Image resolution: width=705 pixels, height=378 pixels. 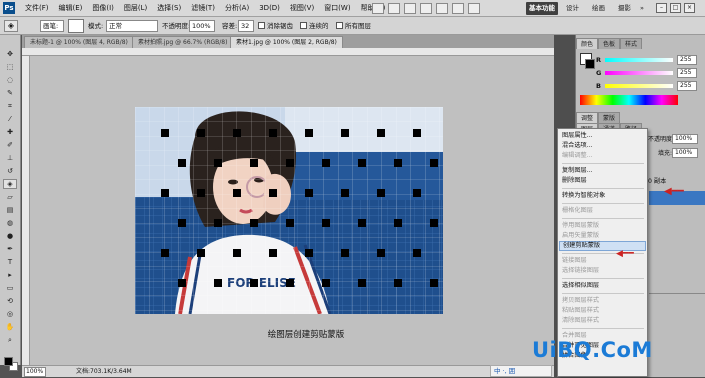 I want to click on tab-document-2: 素材拍照.jpg @ 66.7% (RGB/8), so click(x=183, y=42).